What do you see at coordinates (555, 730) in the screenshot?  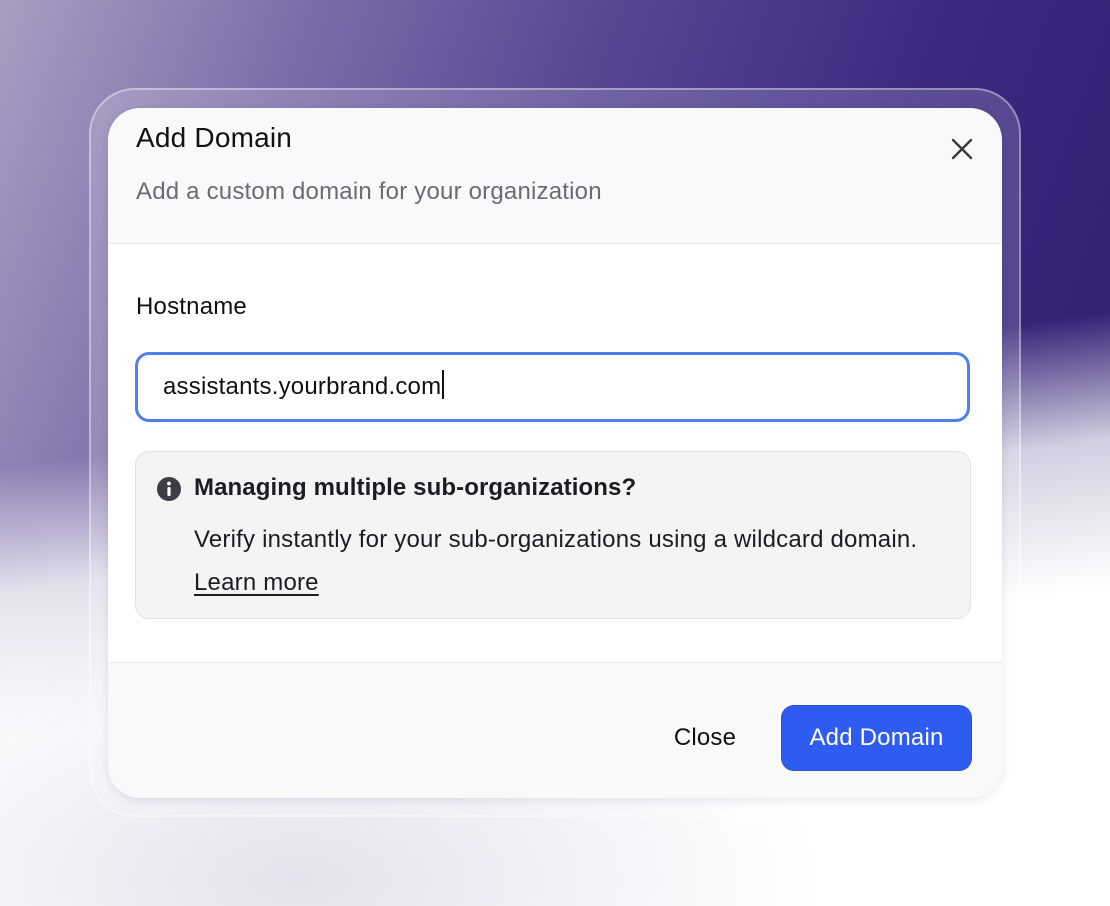 I see `dialog-footer: Close Add Domain` at bounding box center [555, 730].